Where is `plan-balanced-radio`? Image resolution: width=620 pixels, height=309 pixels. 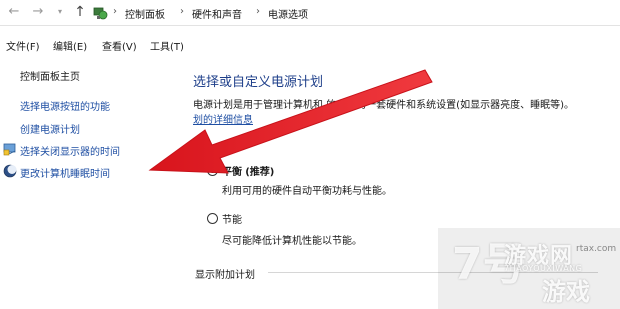
plan-balanced-radio is located at coordinates (212, 170).